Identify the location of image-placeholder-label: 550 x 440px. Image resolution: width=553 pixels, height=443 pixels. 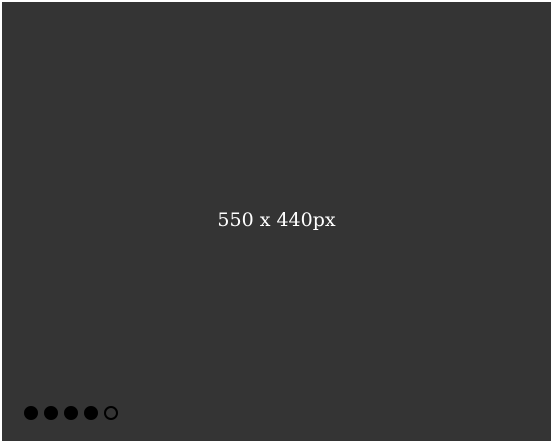
(276, 220).